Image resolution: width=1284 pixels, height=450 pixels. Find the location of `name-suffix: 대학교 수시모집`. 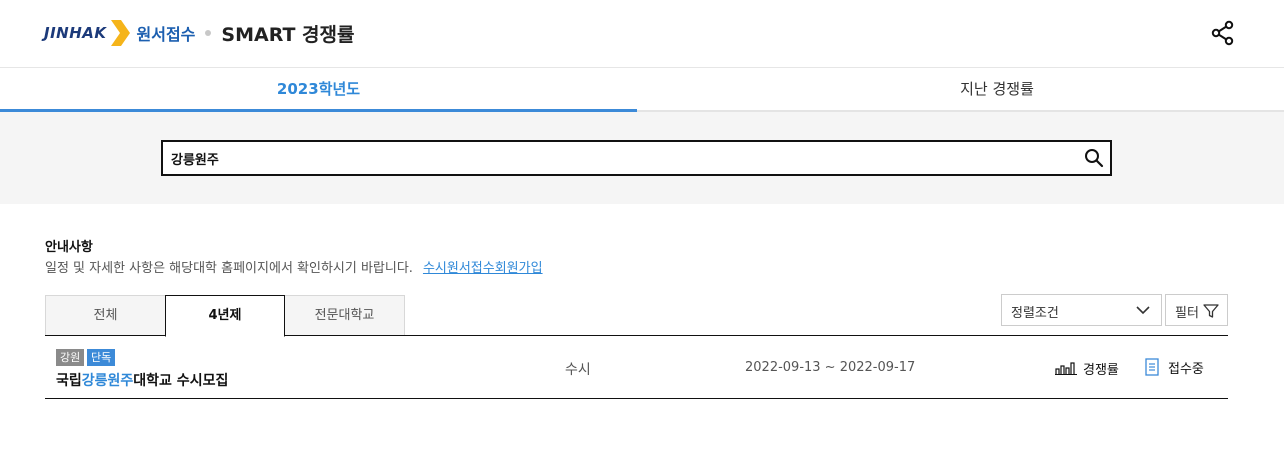

name-suffix: 대학교 수시모집 is located at coordinates (181, 381).